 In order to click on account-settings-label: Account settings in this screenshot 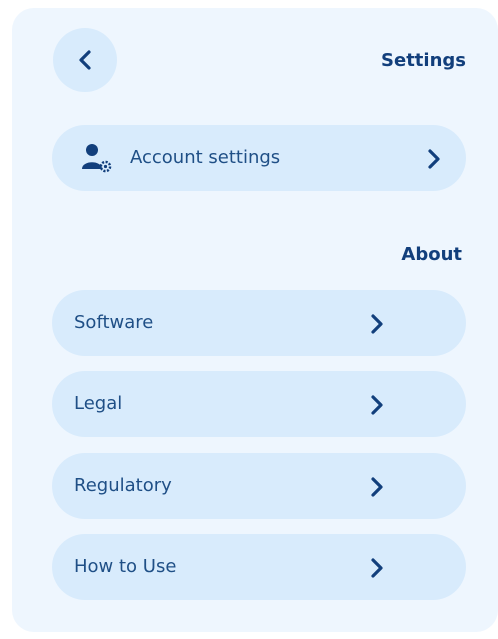, I will do `click(205, 157)`.